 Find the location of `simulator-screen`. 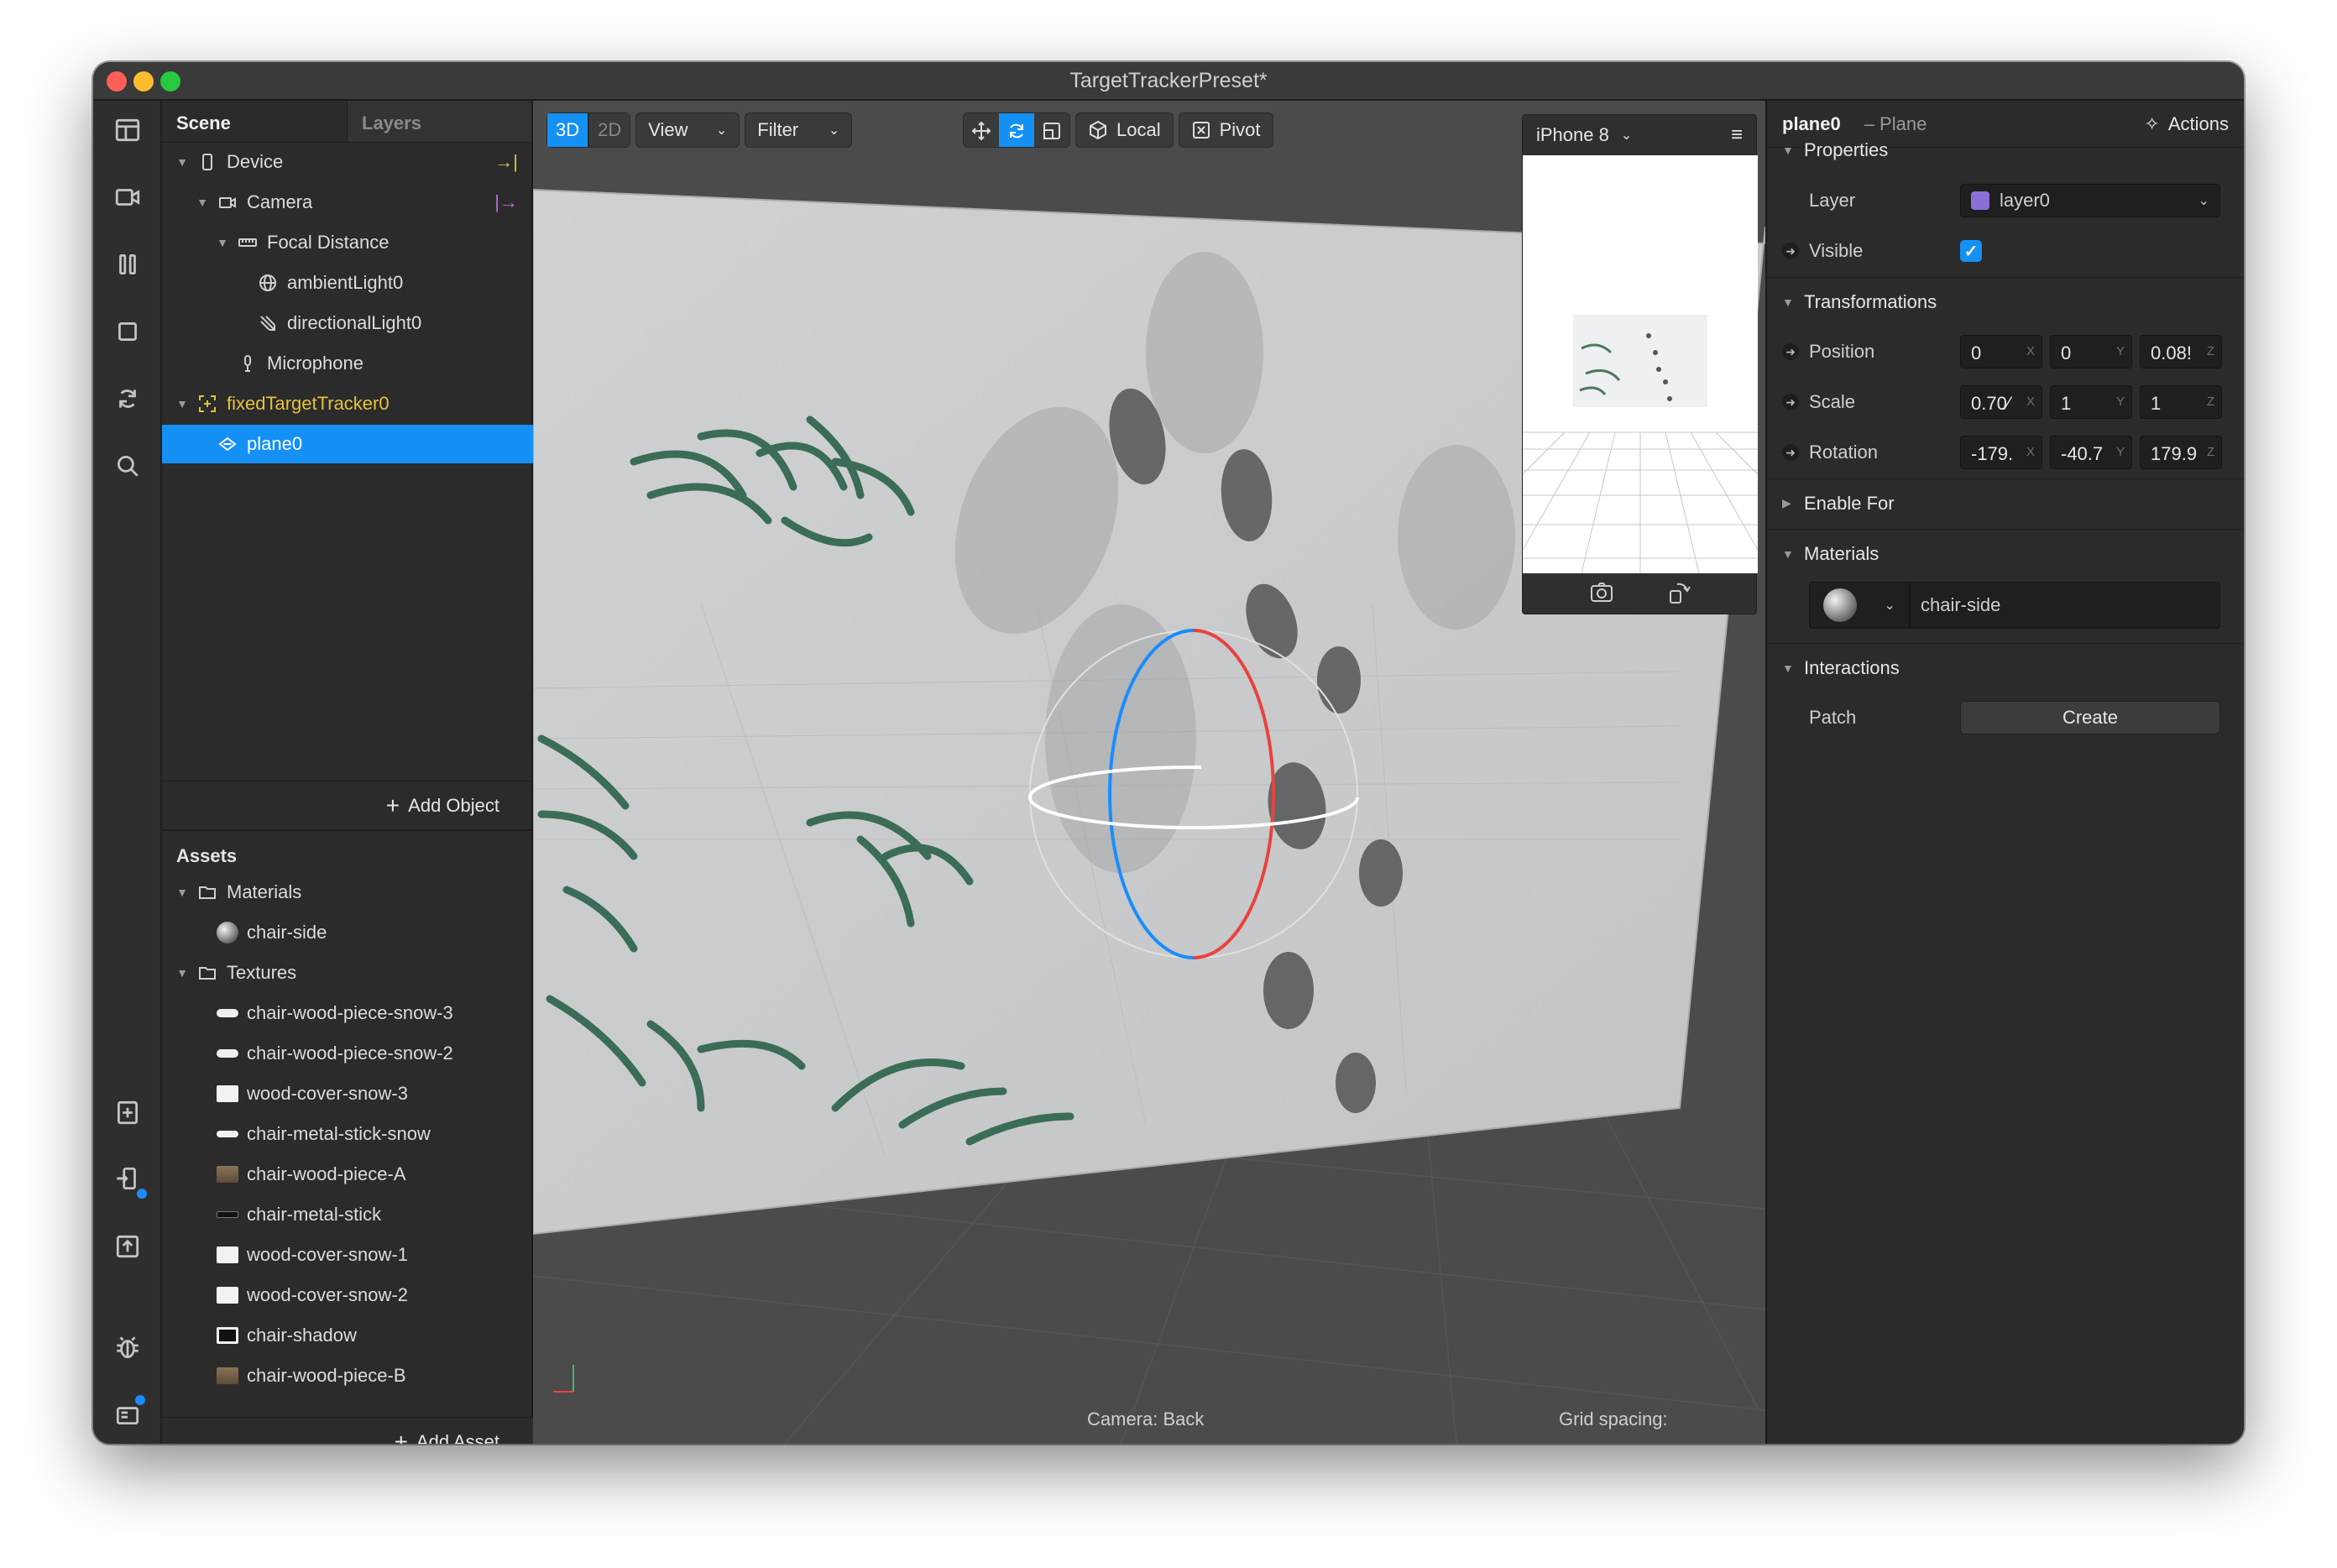

simulator-screen is located at coordinates (1641, 364).